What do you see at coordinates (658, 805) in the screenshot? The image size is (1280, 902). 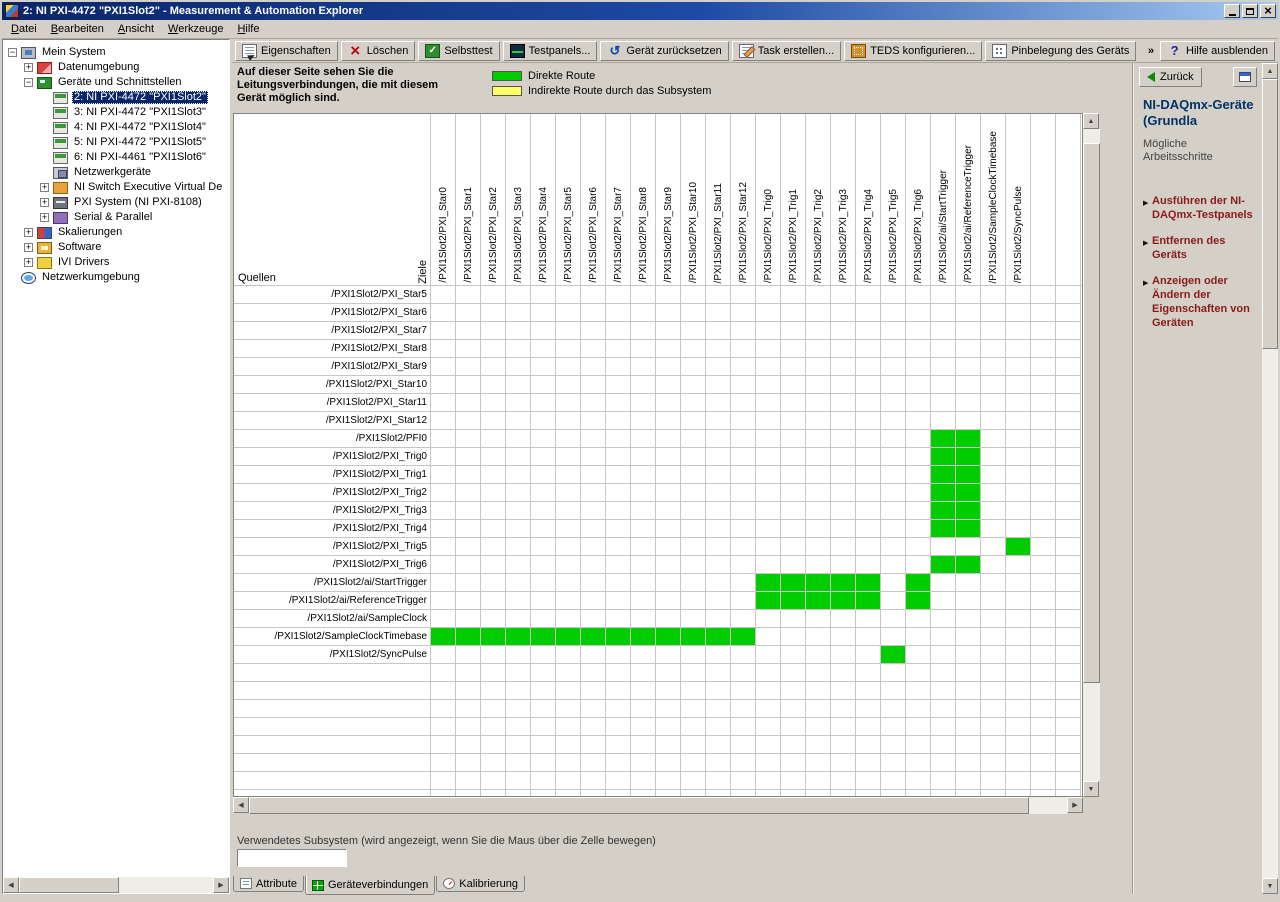 I see `matrix-horizontal-scrollbar: ◀ ▶` at bounding box center [658, 805].